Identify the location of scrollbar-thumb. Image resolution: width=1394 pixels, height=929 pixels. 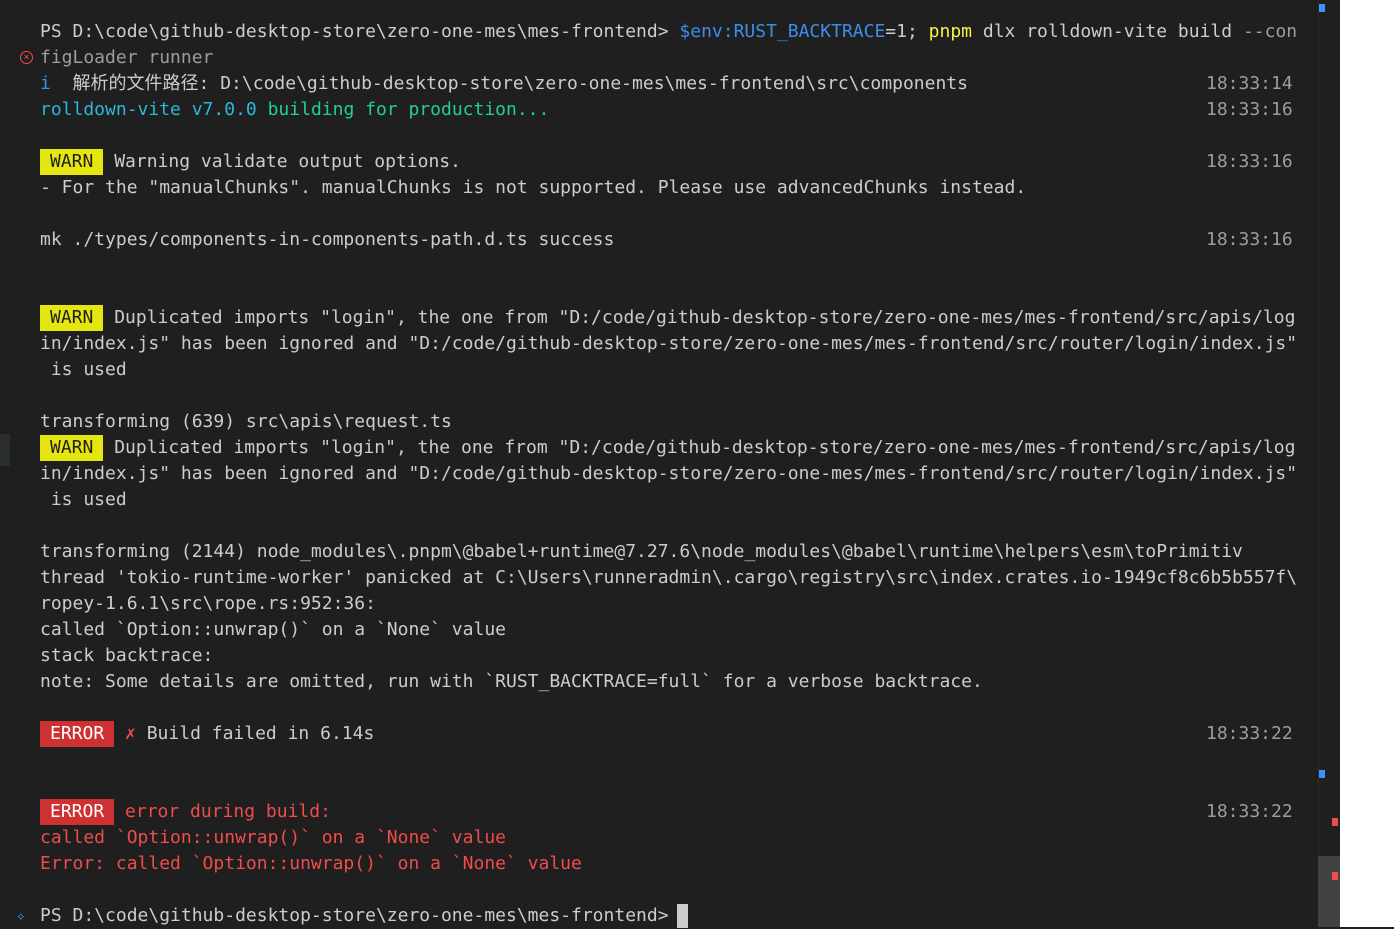
(1329, 891).